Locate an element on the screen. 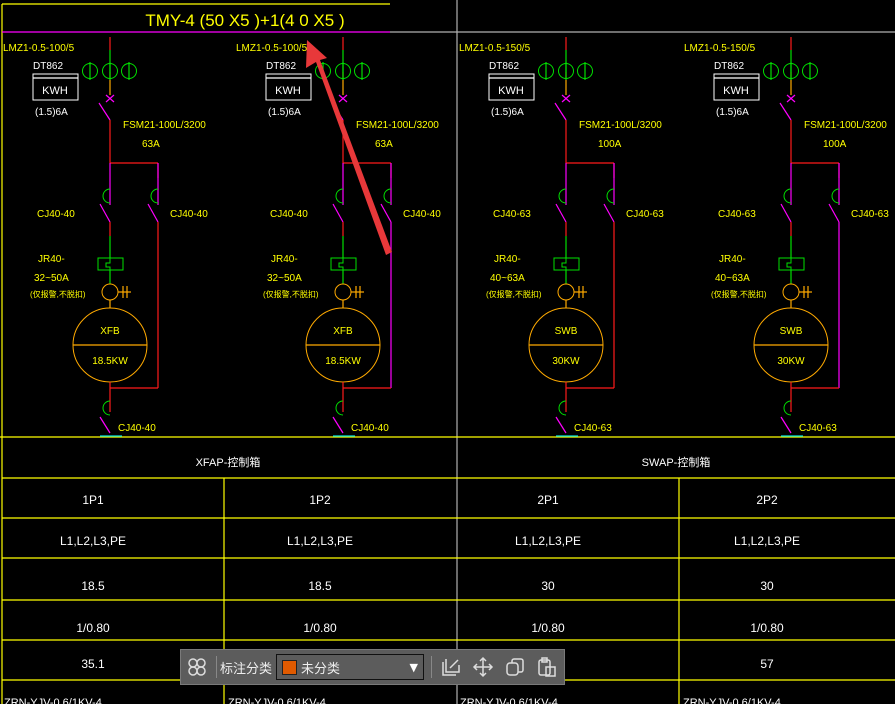 The height and width of the screenshot is (704, 895). category-color-swatch is located at coordinates (290, 667).